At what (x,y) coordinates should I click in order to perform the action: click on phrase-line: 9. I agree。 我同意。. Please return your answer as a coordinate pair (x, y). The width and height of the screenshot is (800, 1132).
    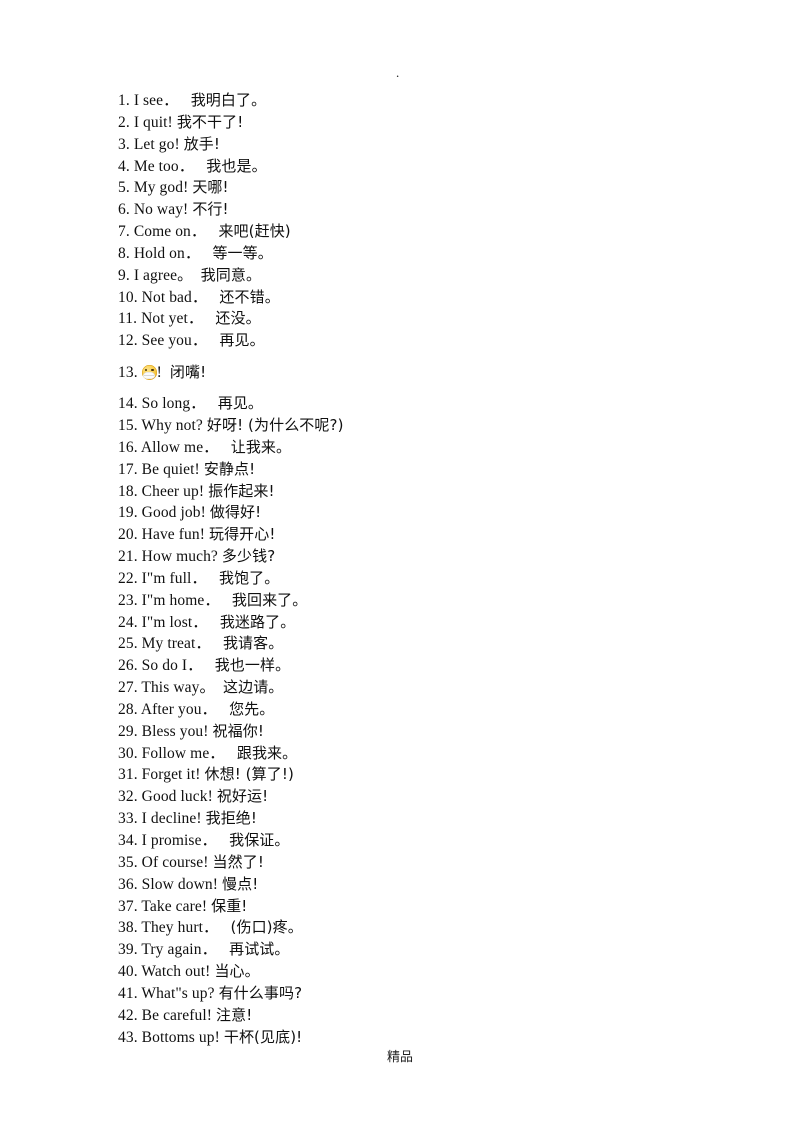
    Looking at the image, I should click on (398, 276).